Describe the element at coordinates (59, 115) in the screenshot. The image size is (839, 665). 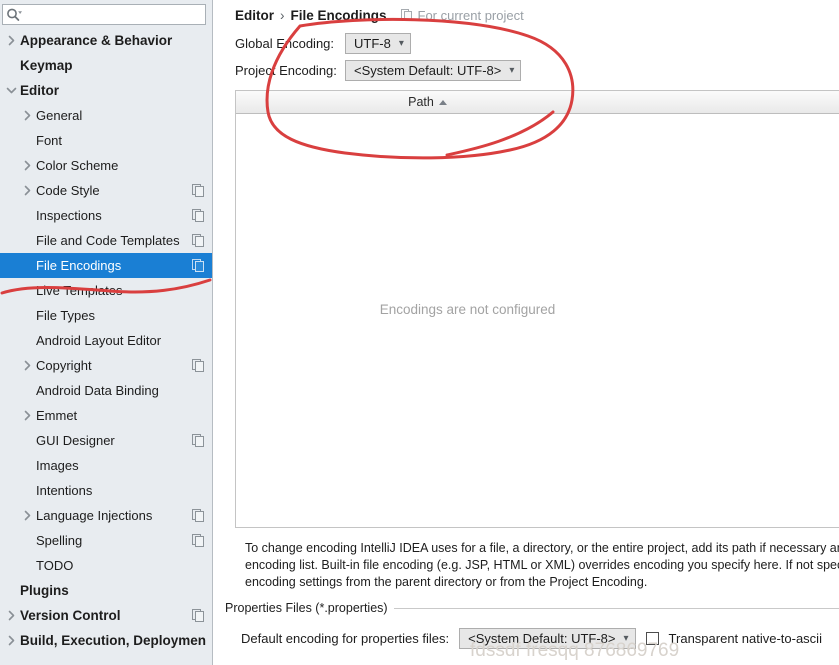
I see `sidebar-item-label: General` at that location.